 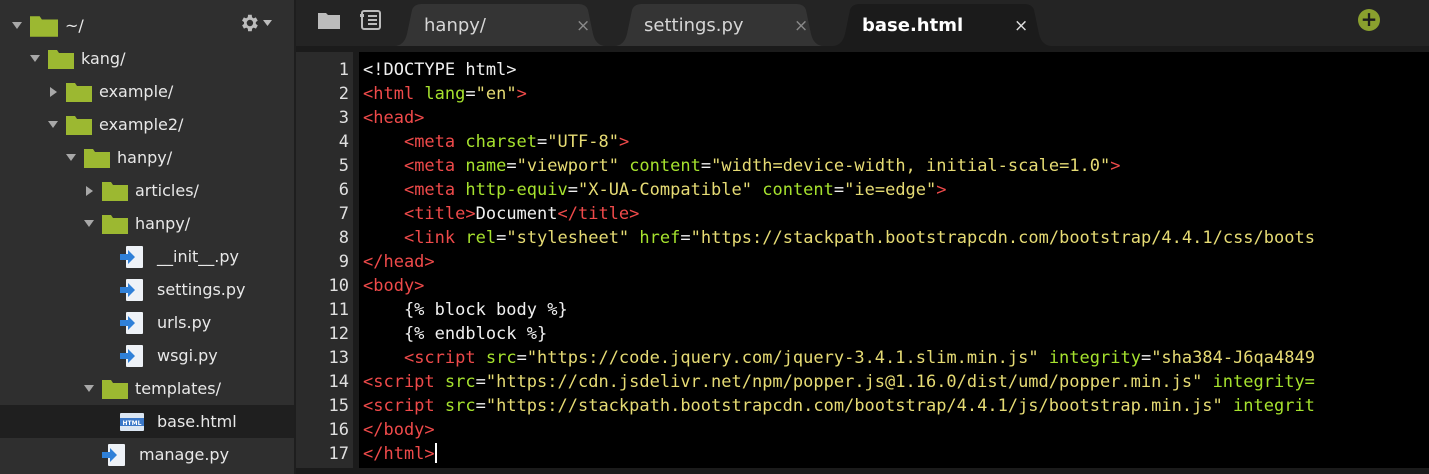 I want to click on code-line: {% endblock %}, so click(x=455, y=334).